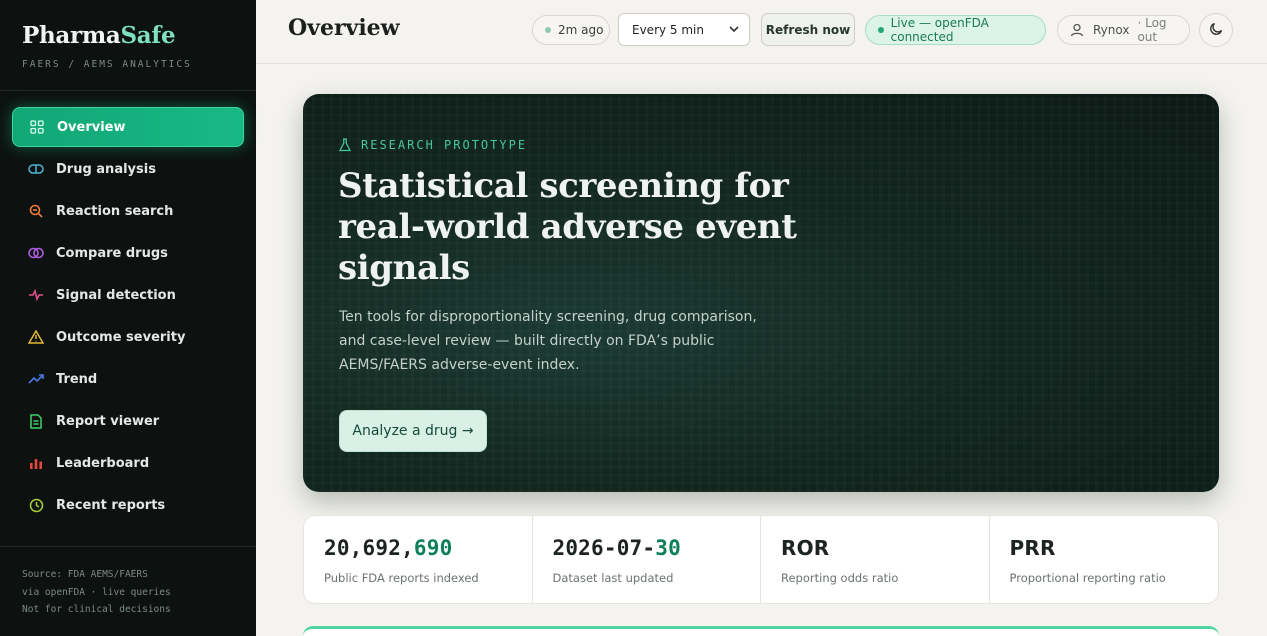 Image resolution: width=1267 pixels, height=636 pixels. I want to click on status-dot-icon, so click(548, 30).